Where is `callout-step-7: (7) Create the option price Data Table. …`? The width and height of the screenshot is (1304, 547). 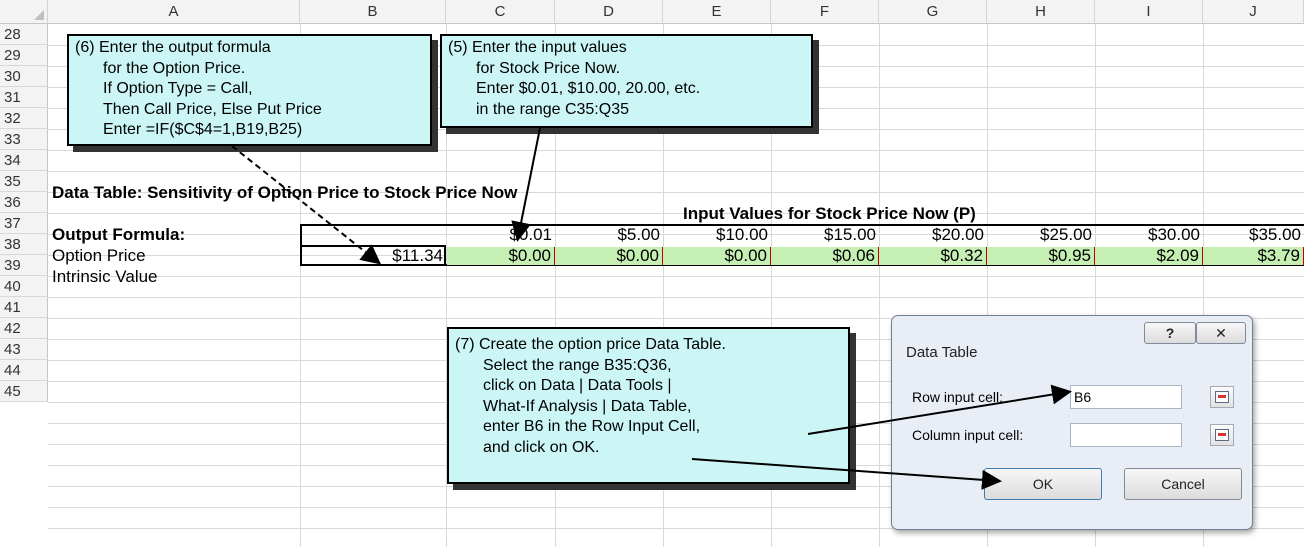
callout-step-7: (7) Create the option price Data Table. … is located at coordinates (648, 405).